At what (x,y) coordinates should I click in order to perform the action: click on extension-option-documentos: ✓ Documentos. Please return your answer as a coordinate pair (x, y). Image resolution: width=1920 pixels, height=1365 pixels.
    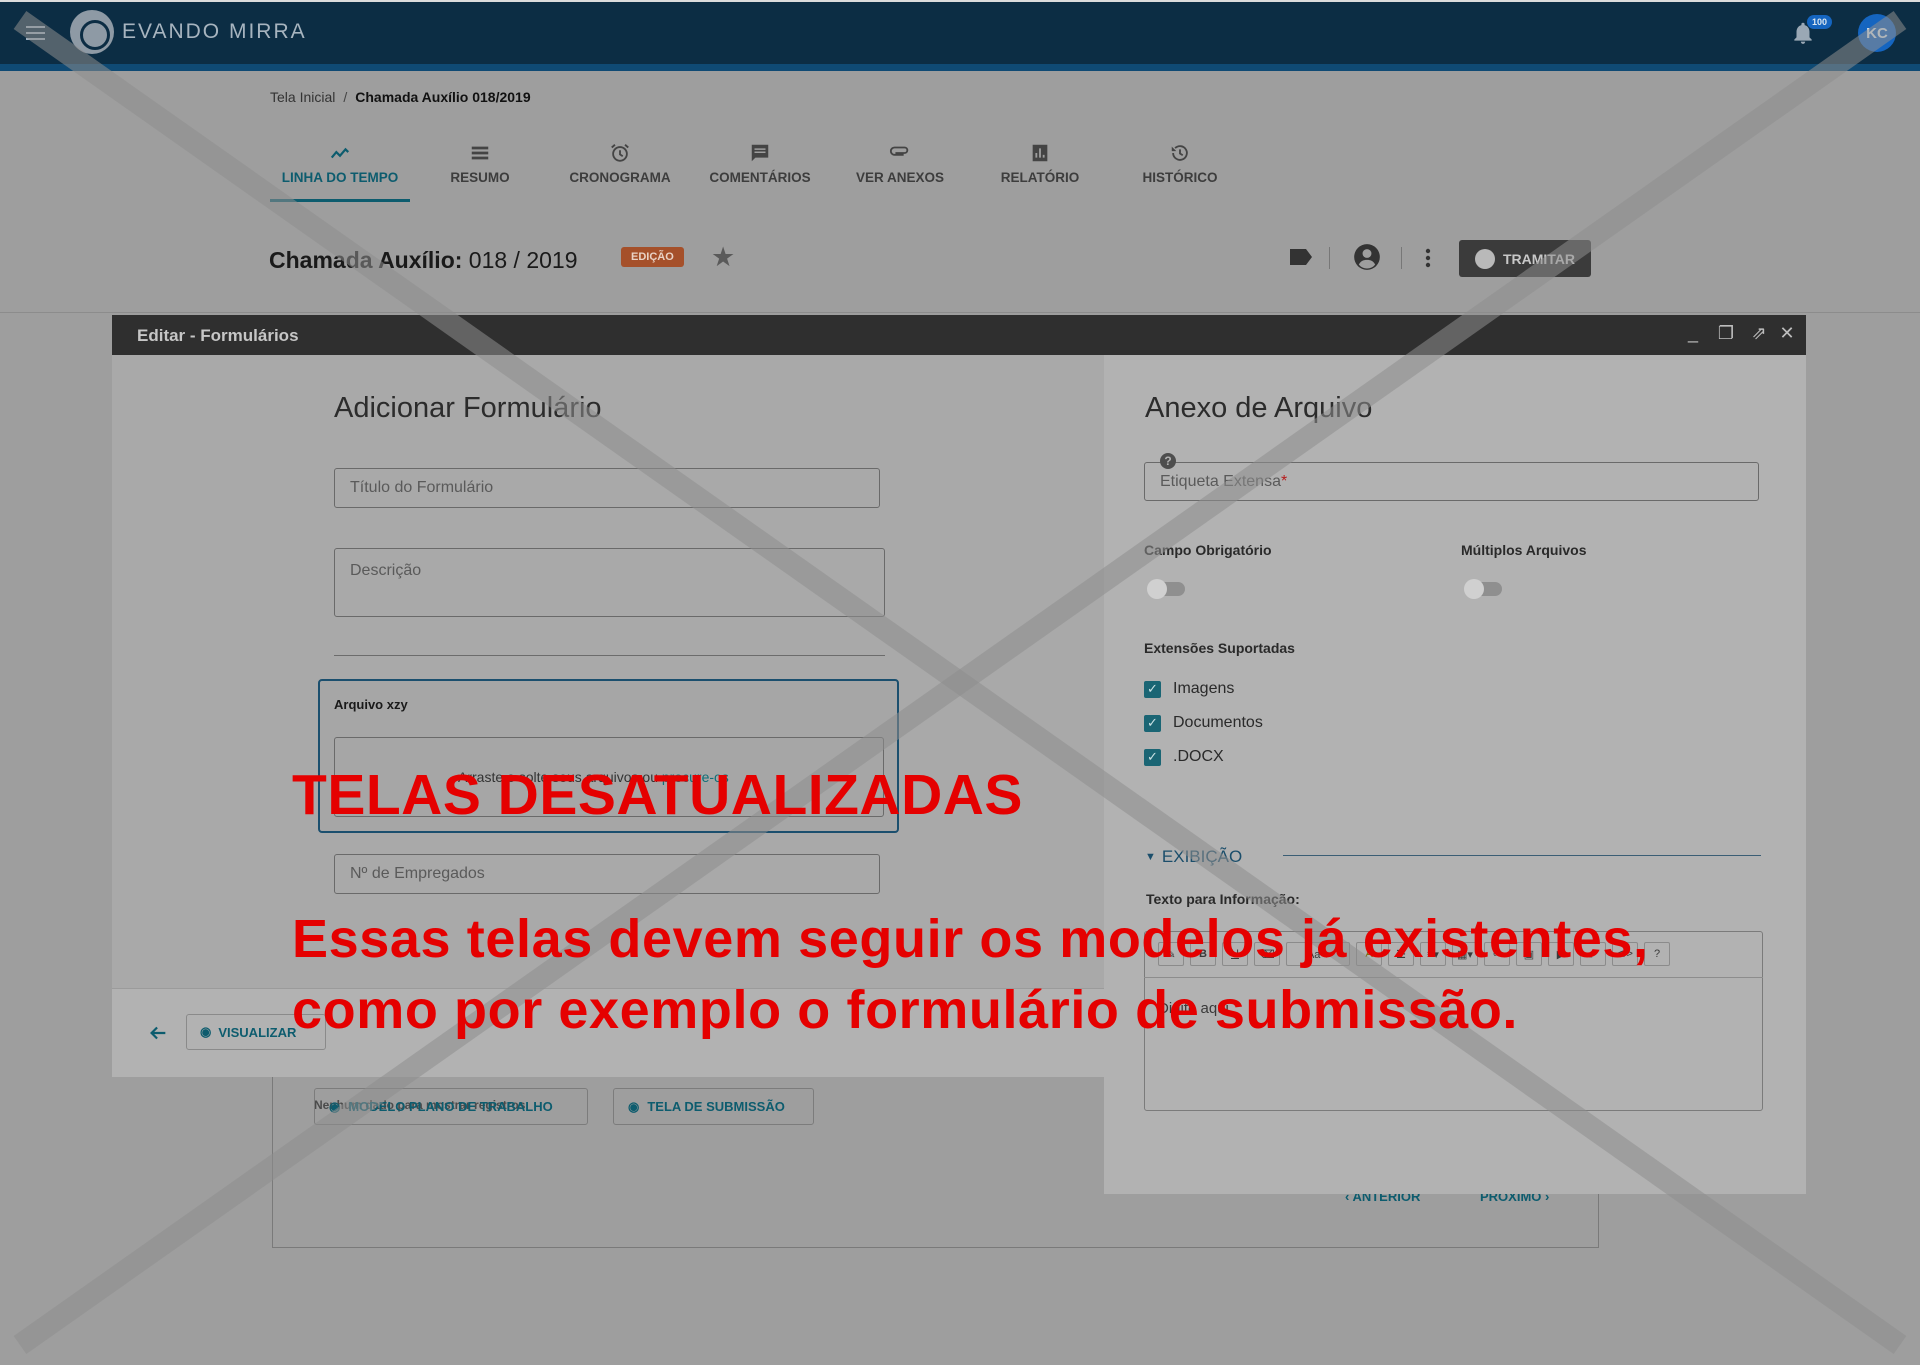
    Looking at the image, I should click on (1203, 723).